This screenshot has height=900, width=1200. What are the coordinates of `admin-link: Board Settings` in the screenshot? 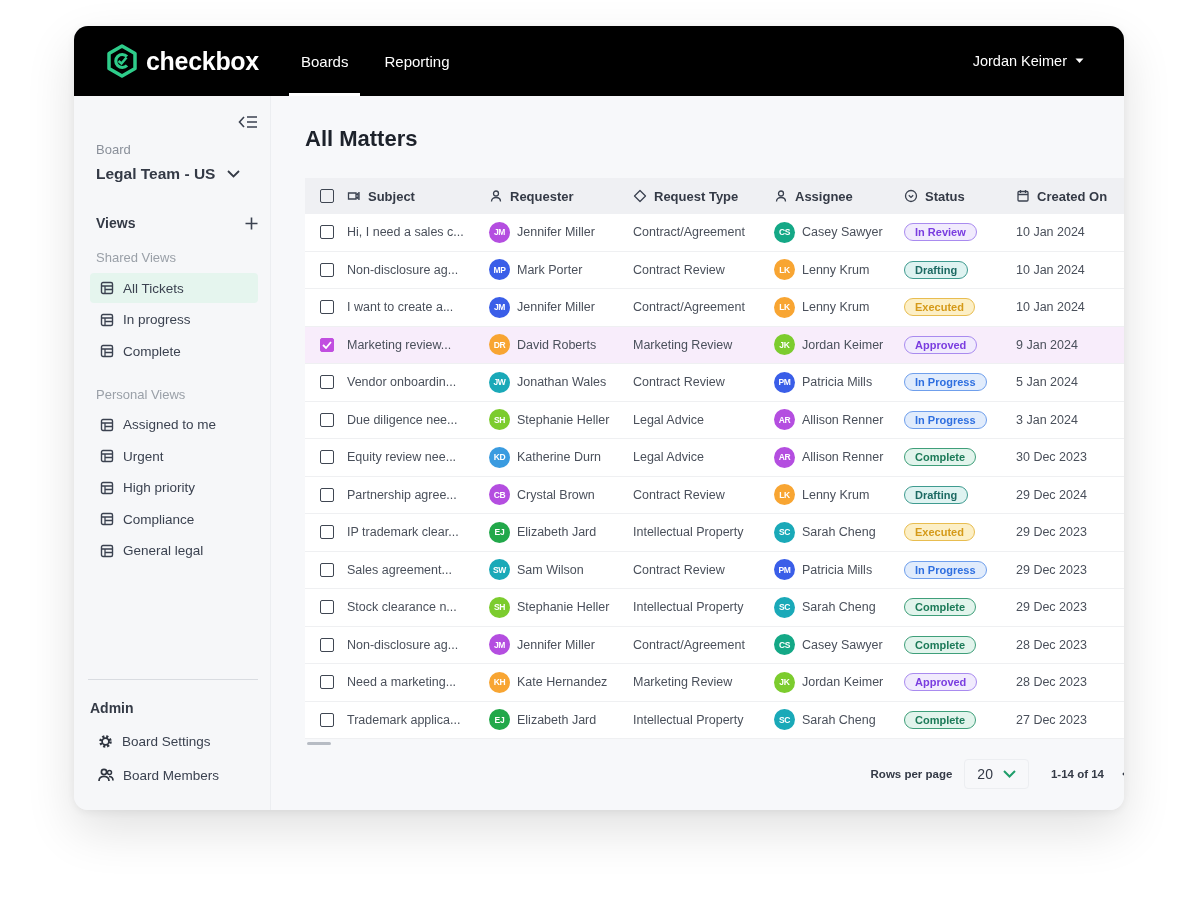 It's located at (174, 741).